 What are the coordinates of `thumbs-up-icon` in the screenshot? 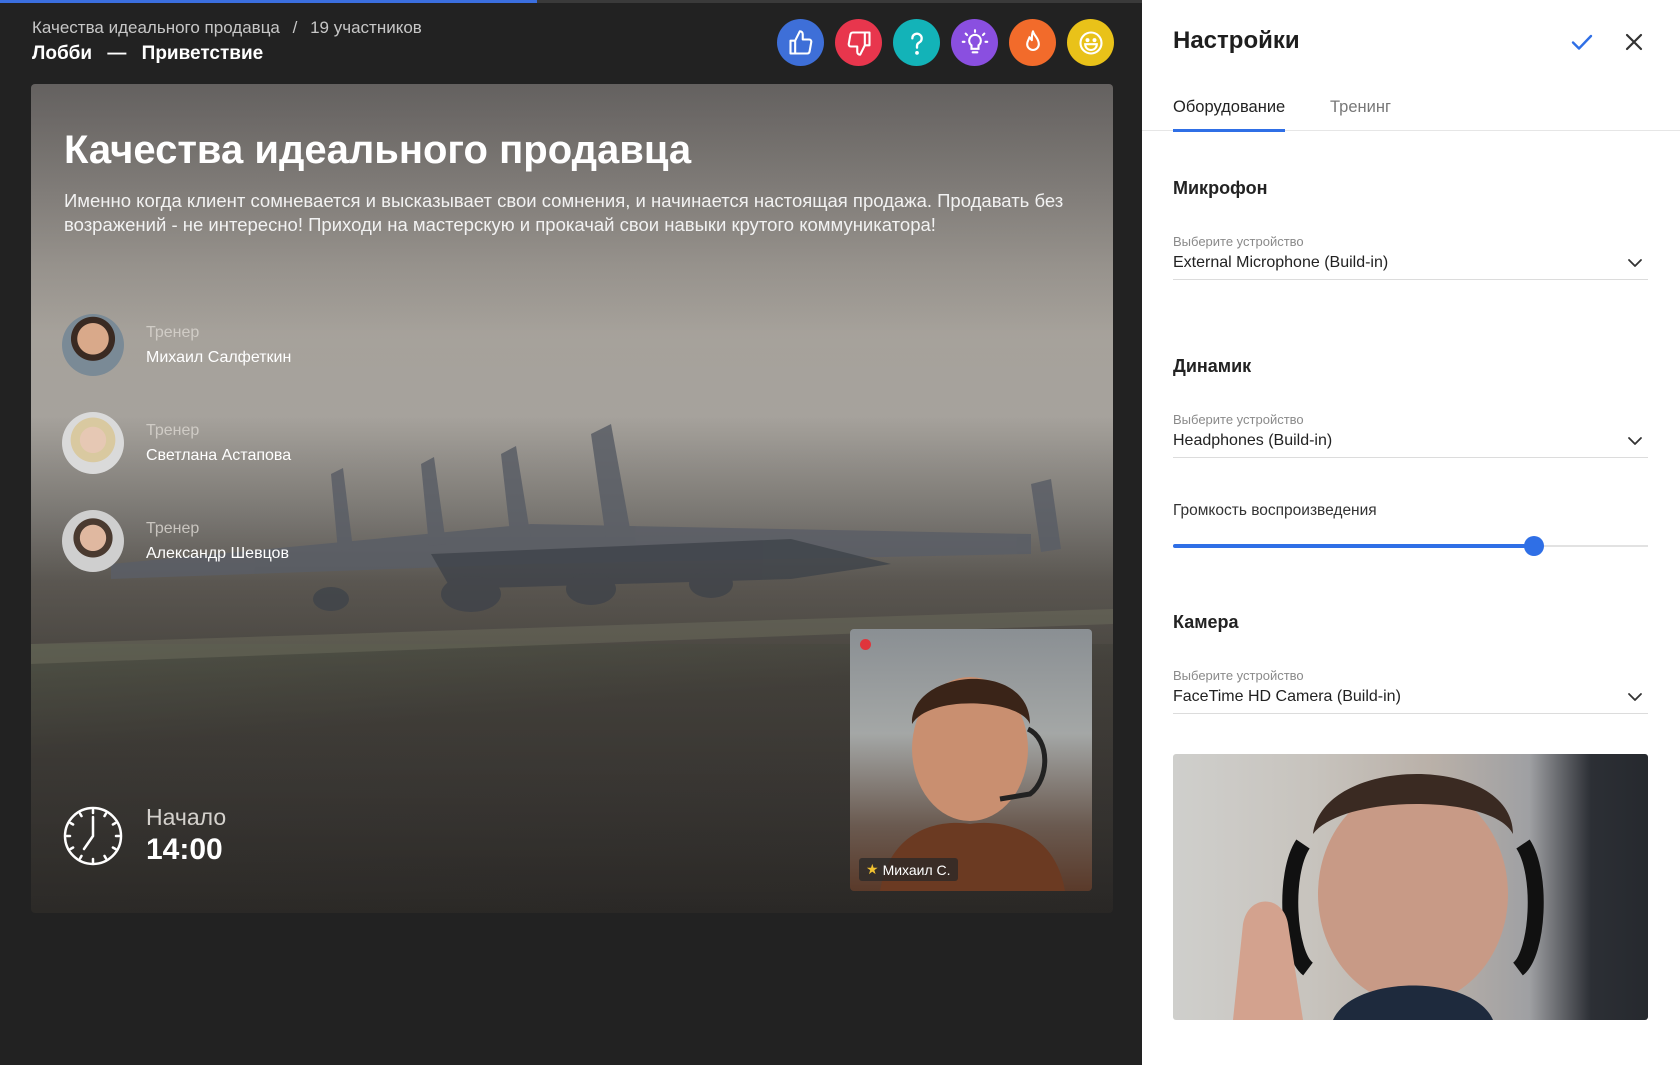 It's located at (800, 42).